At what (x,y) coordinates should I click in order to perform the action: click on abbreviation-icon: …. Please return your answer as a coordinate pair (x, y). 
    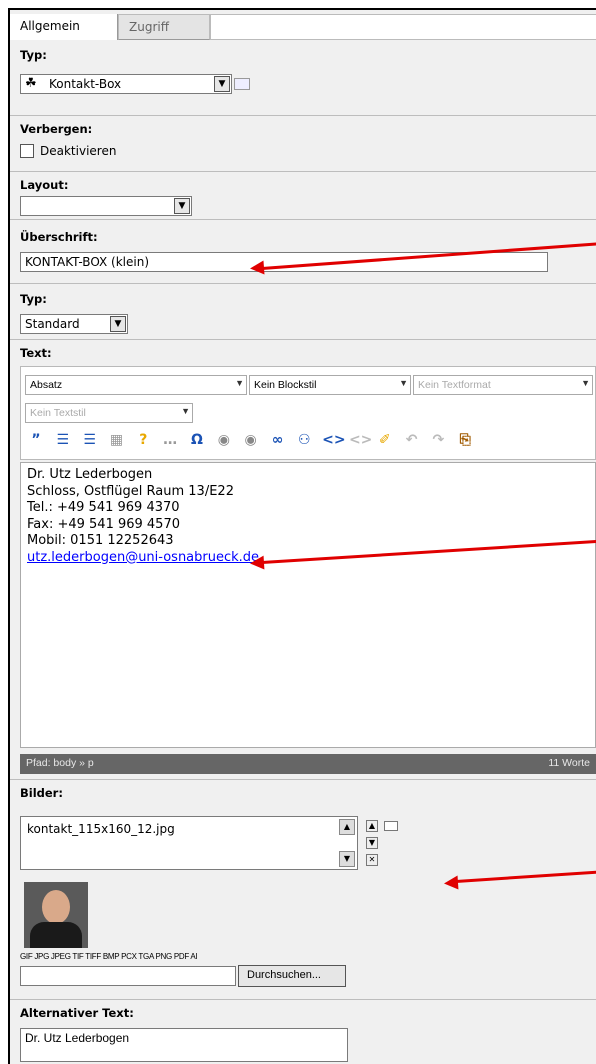
    Looking at the image, I should click on (170, 440).